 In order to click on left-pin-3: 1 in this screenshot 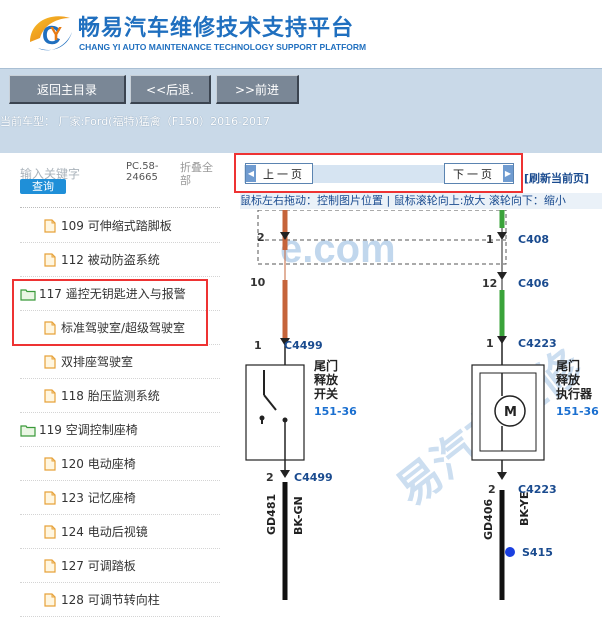, I will do `click(258, 345)`.